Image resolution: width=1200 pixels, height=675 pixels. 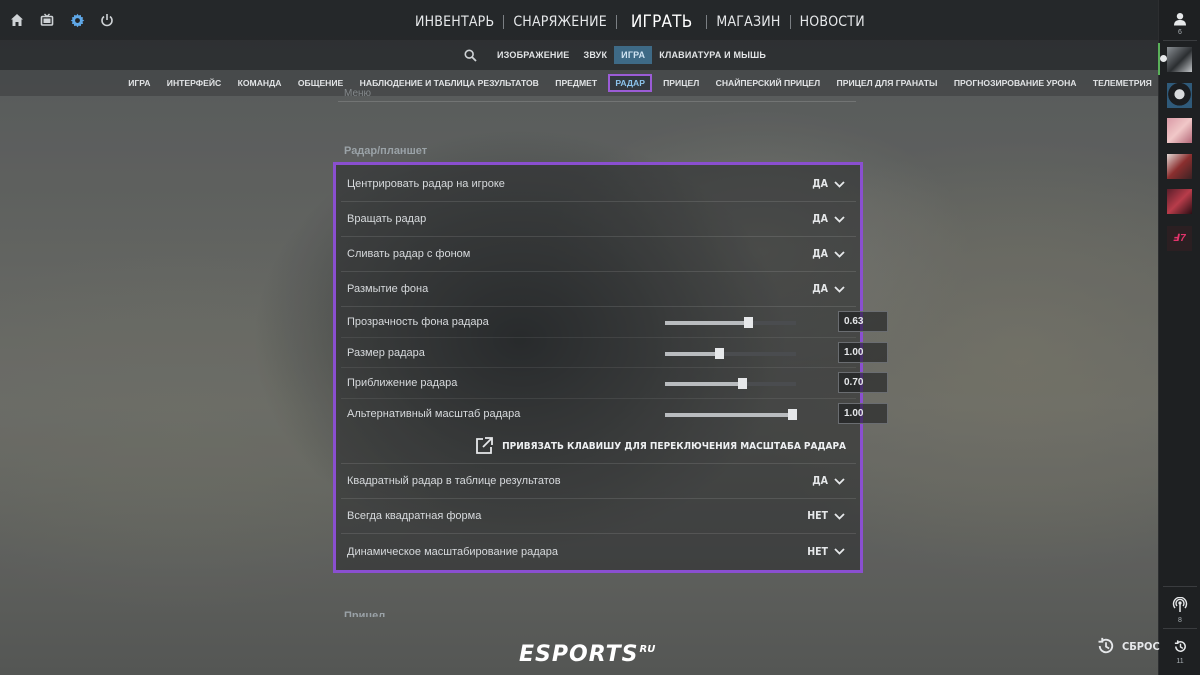 I want to click on nav-play: ИГРАТЬ, so click(x=661, y=22).